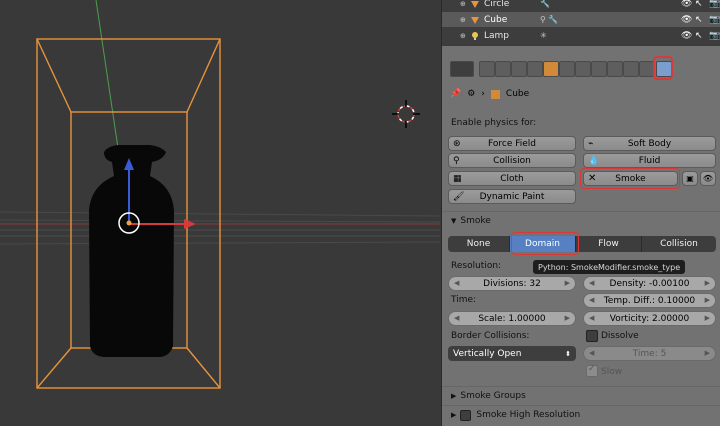 The image size is (720, 426). I want to click on fluid-label: Fluid, so click(649, 160).